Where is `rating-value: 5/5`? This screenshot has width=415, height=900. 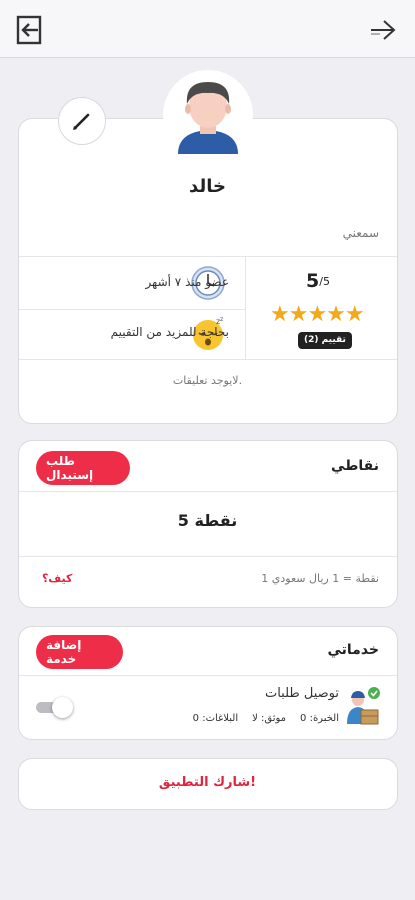
rating-value: 5/5 is located at coordinates (318, 281).